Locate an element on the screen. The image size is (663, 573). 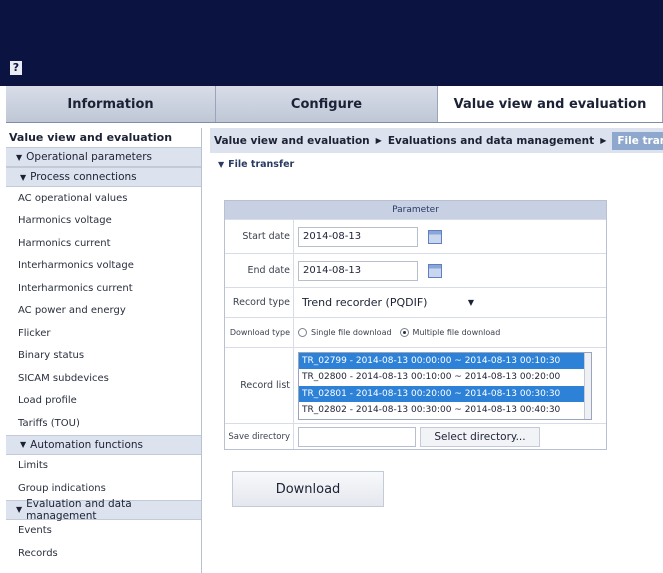
end-date-field: 2014-08-13 is located at coordinates (358, 270).